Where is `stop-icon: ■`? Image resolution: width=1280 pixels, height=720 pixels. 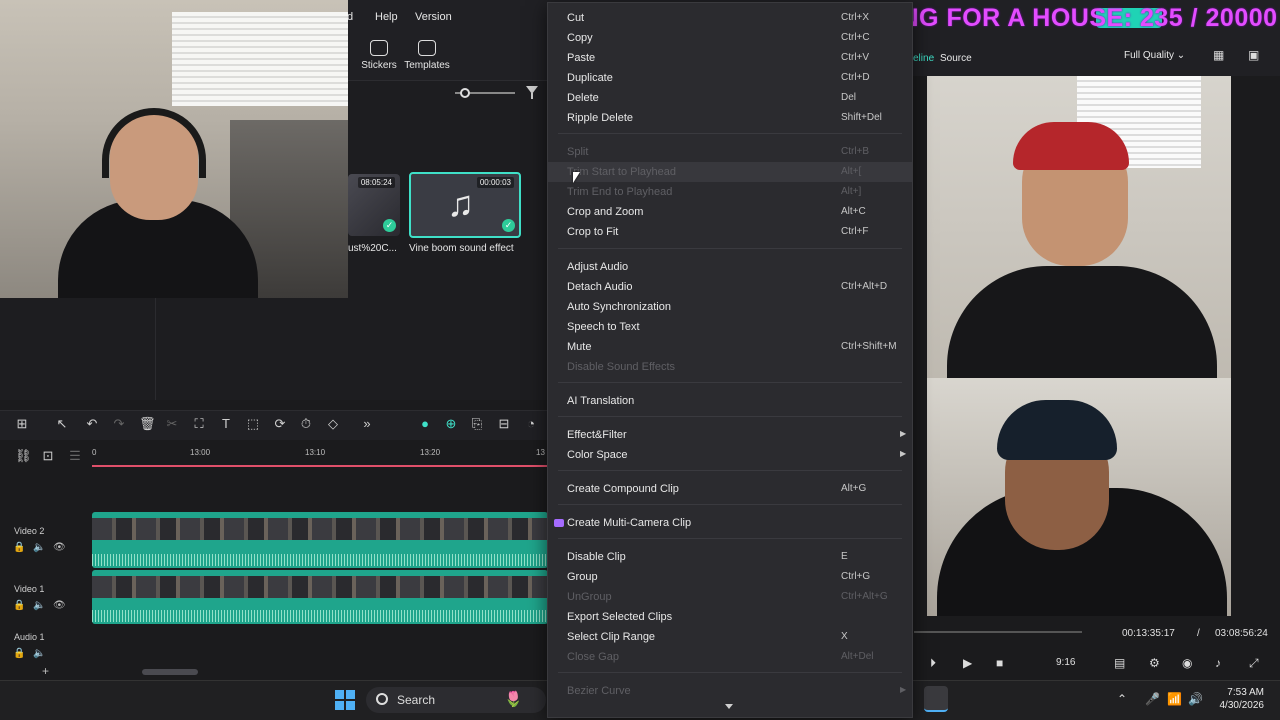
stop-icon: ■ is located at coordinates (999, 663).